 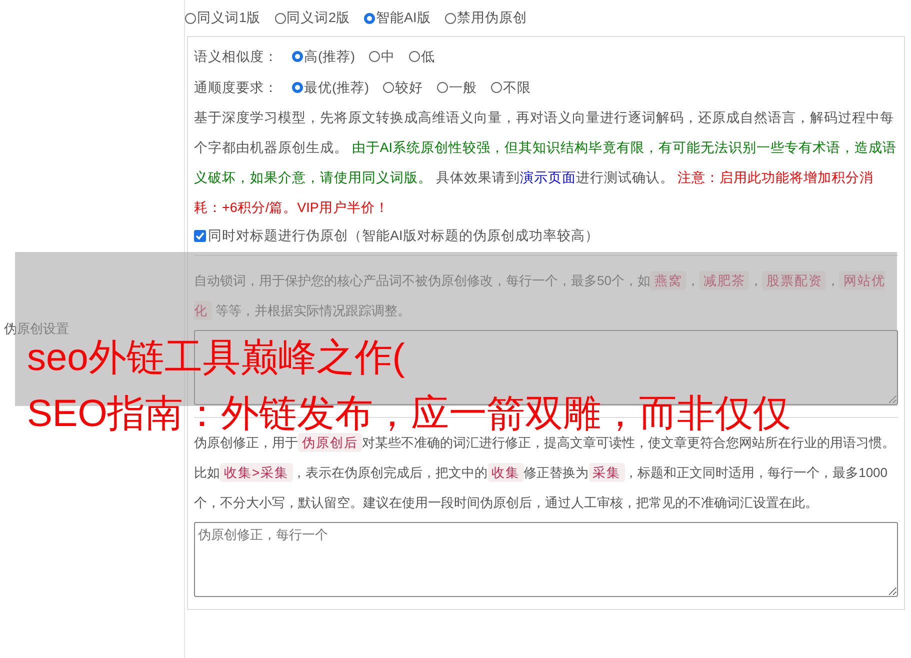 I want to click on fluency-label: 通顺度要求：, so click(x=236, y=87).